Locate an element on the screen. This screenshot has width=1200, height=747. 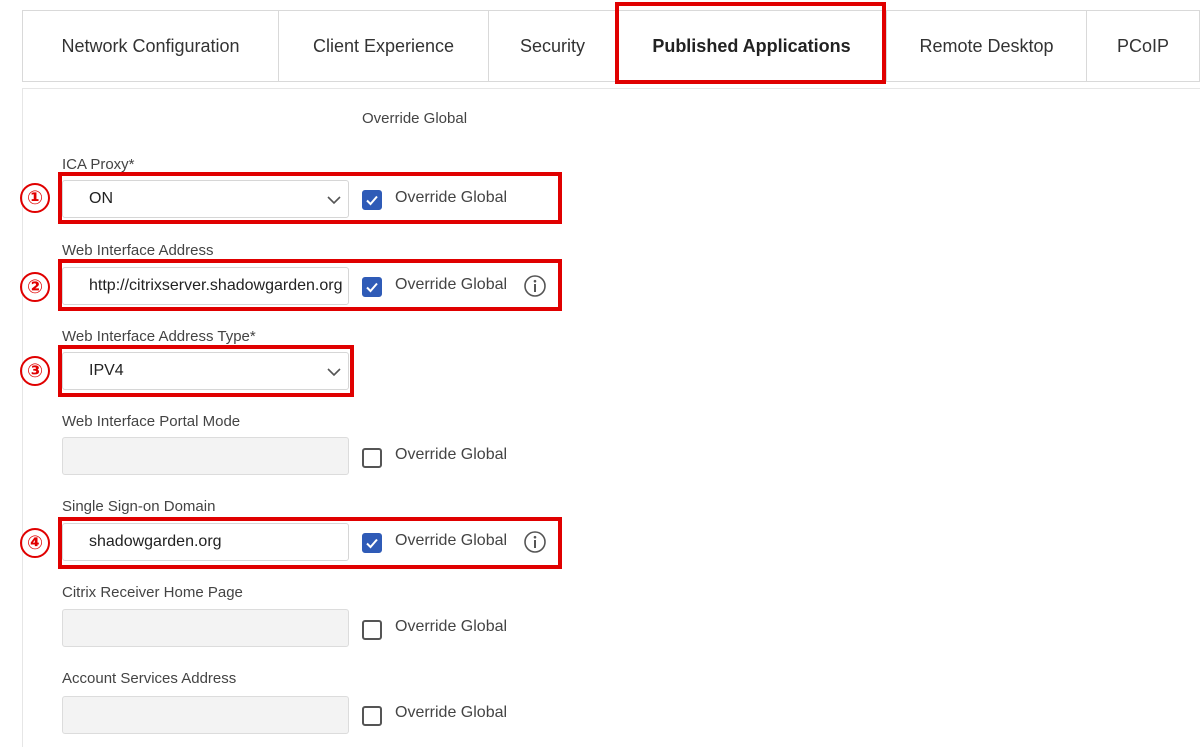
web-interface-portal-mode-input is located at coordinates (205, 456).